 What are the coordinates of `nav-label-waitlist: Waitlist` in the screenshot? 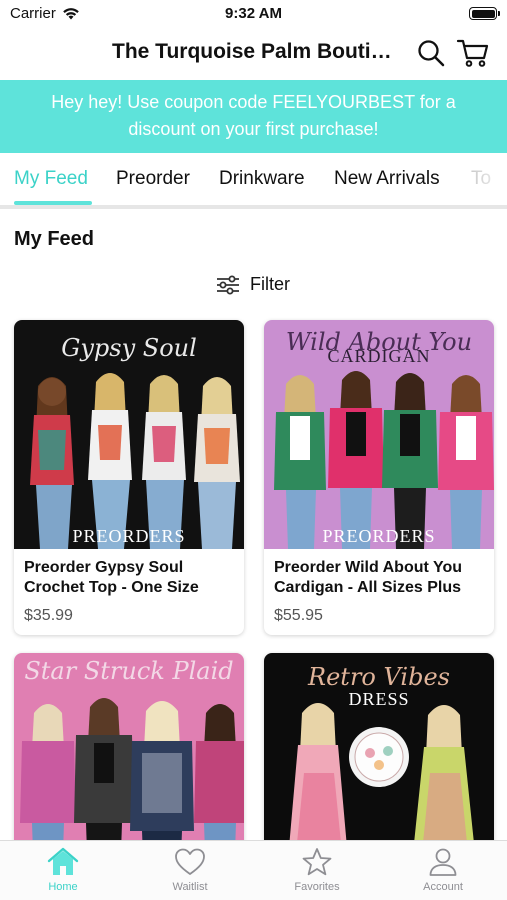 It's located at (190, 887).